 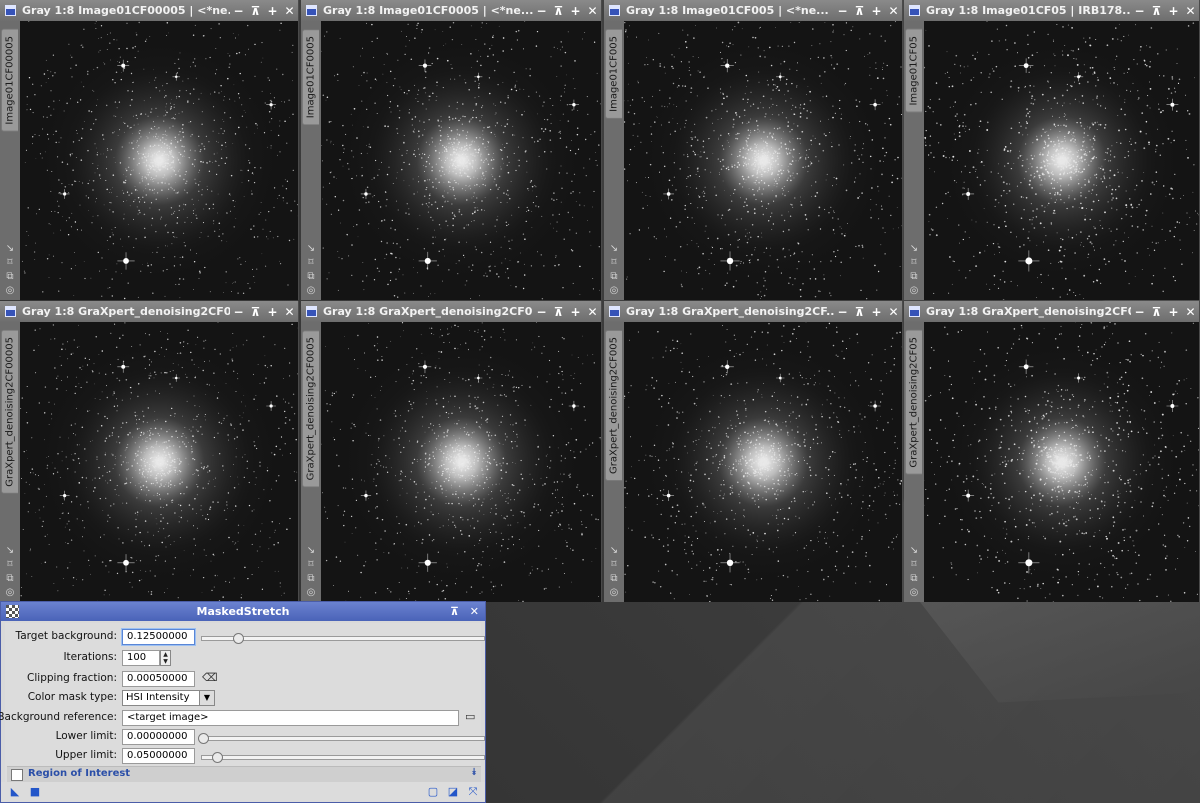 I want to click on clear-icon: ⌫, so click(x=210, y=677).